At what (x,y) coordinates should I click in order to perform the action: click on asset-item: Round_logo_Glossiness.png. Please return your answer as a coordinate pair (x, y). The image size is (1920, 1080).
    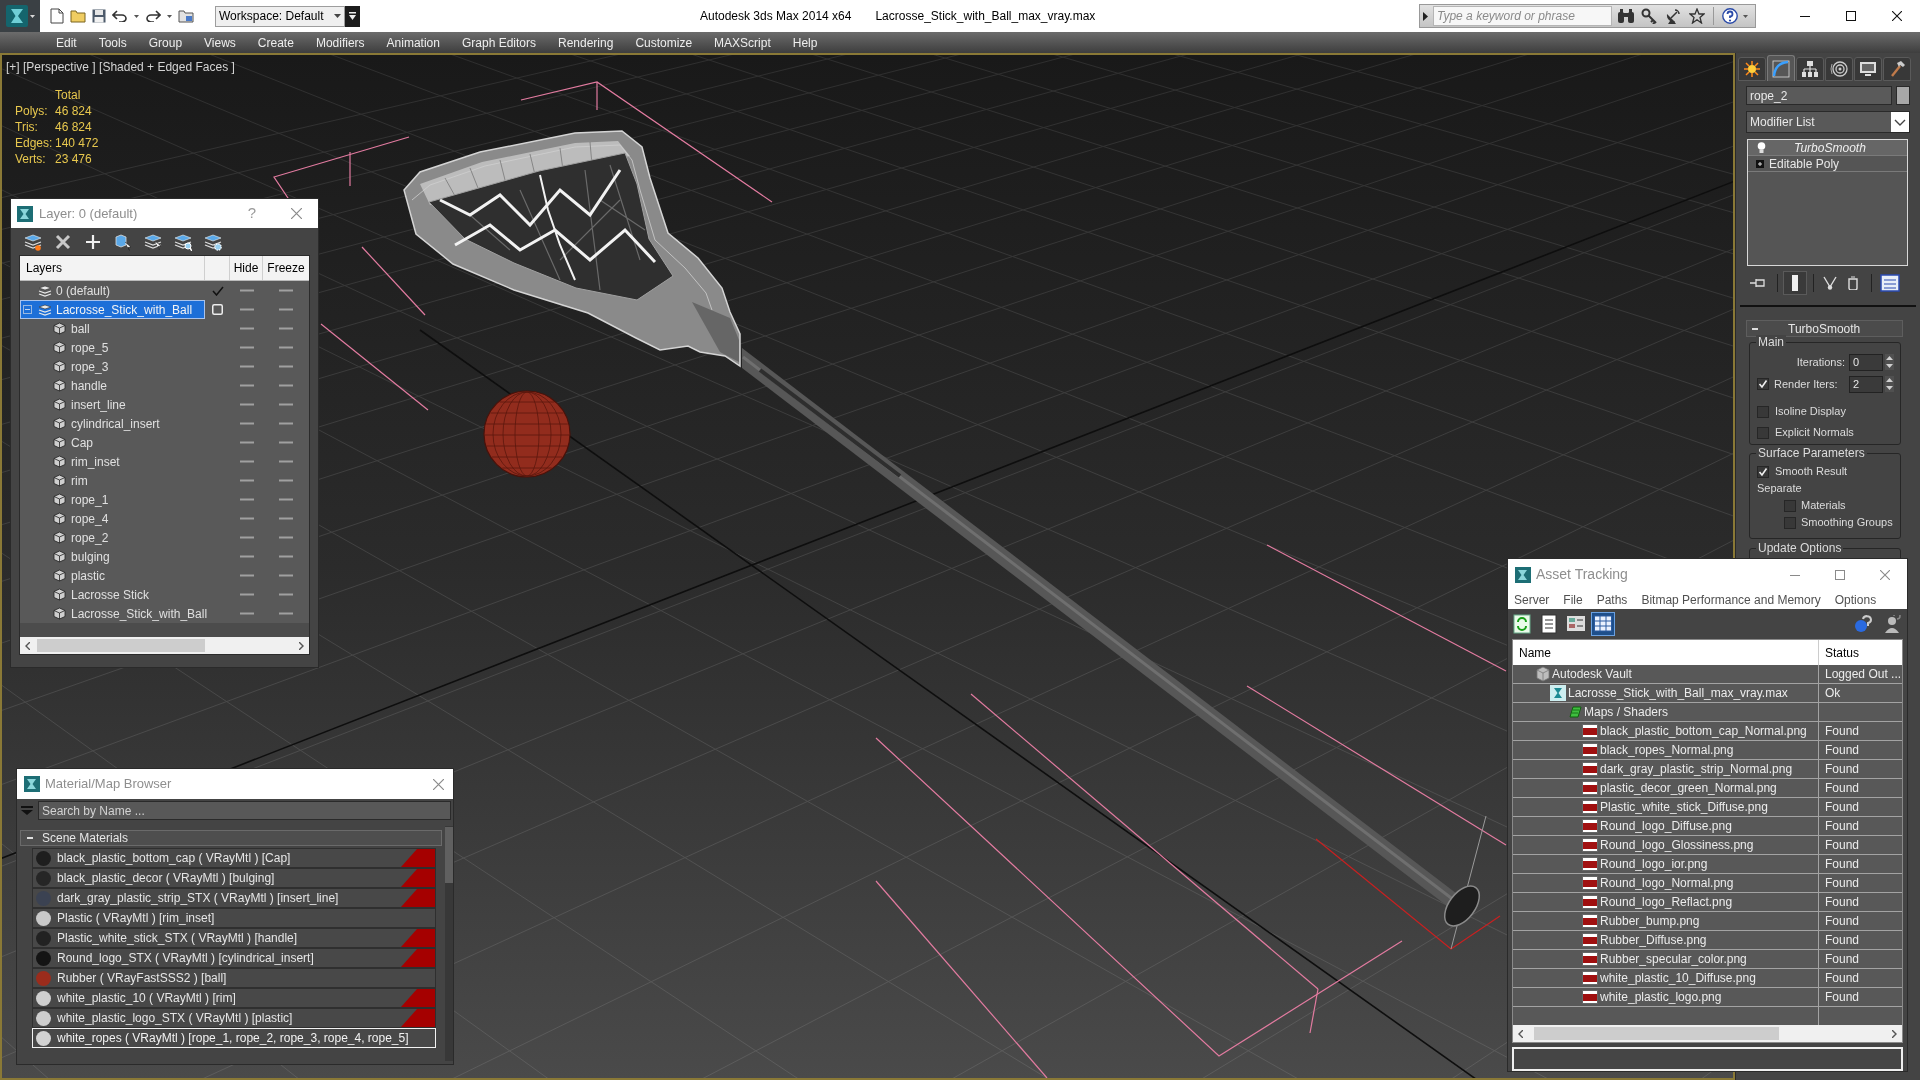
    Looking at the image, I should click on (1666, 845).